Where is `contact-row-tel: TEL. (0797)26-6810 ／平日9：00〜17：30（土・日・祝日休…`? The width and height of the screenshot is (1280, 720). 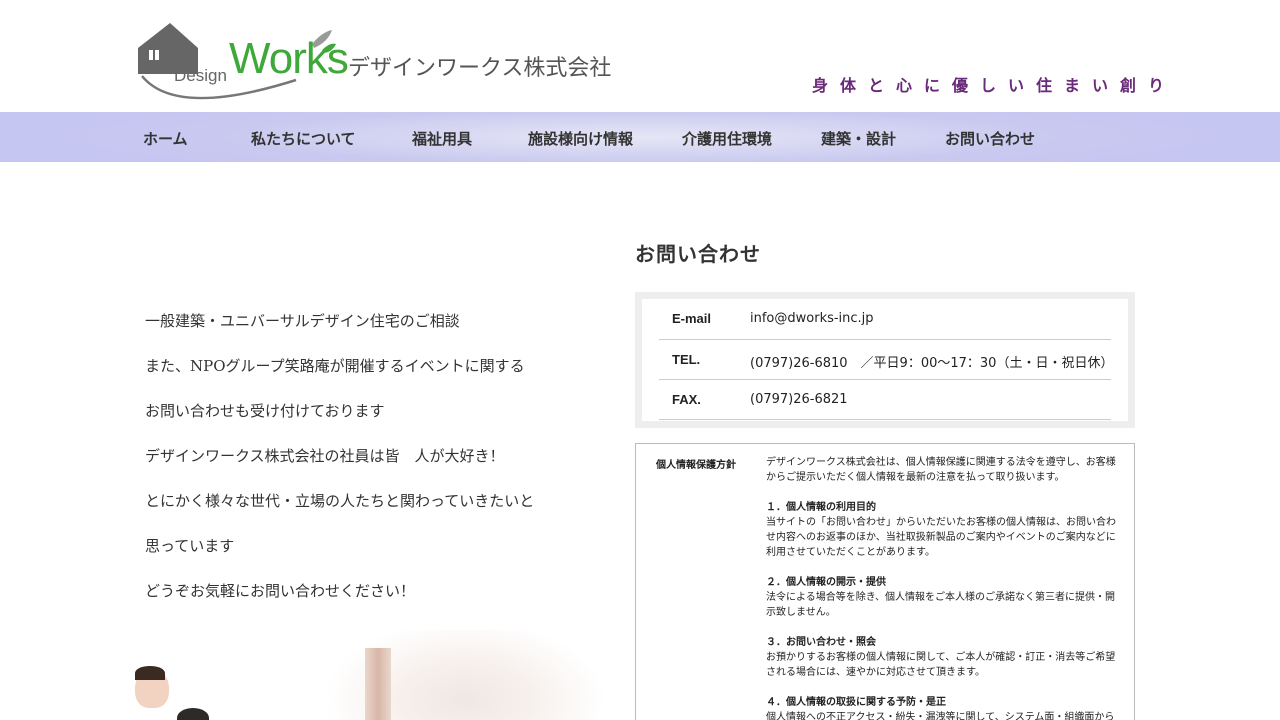 contact-row-tel: TEL. (0797)26-6810 ／平日9：00〜17：30（土・日・祝日休… is located at coordinates (886, 360).